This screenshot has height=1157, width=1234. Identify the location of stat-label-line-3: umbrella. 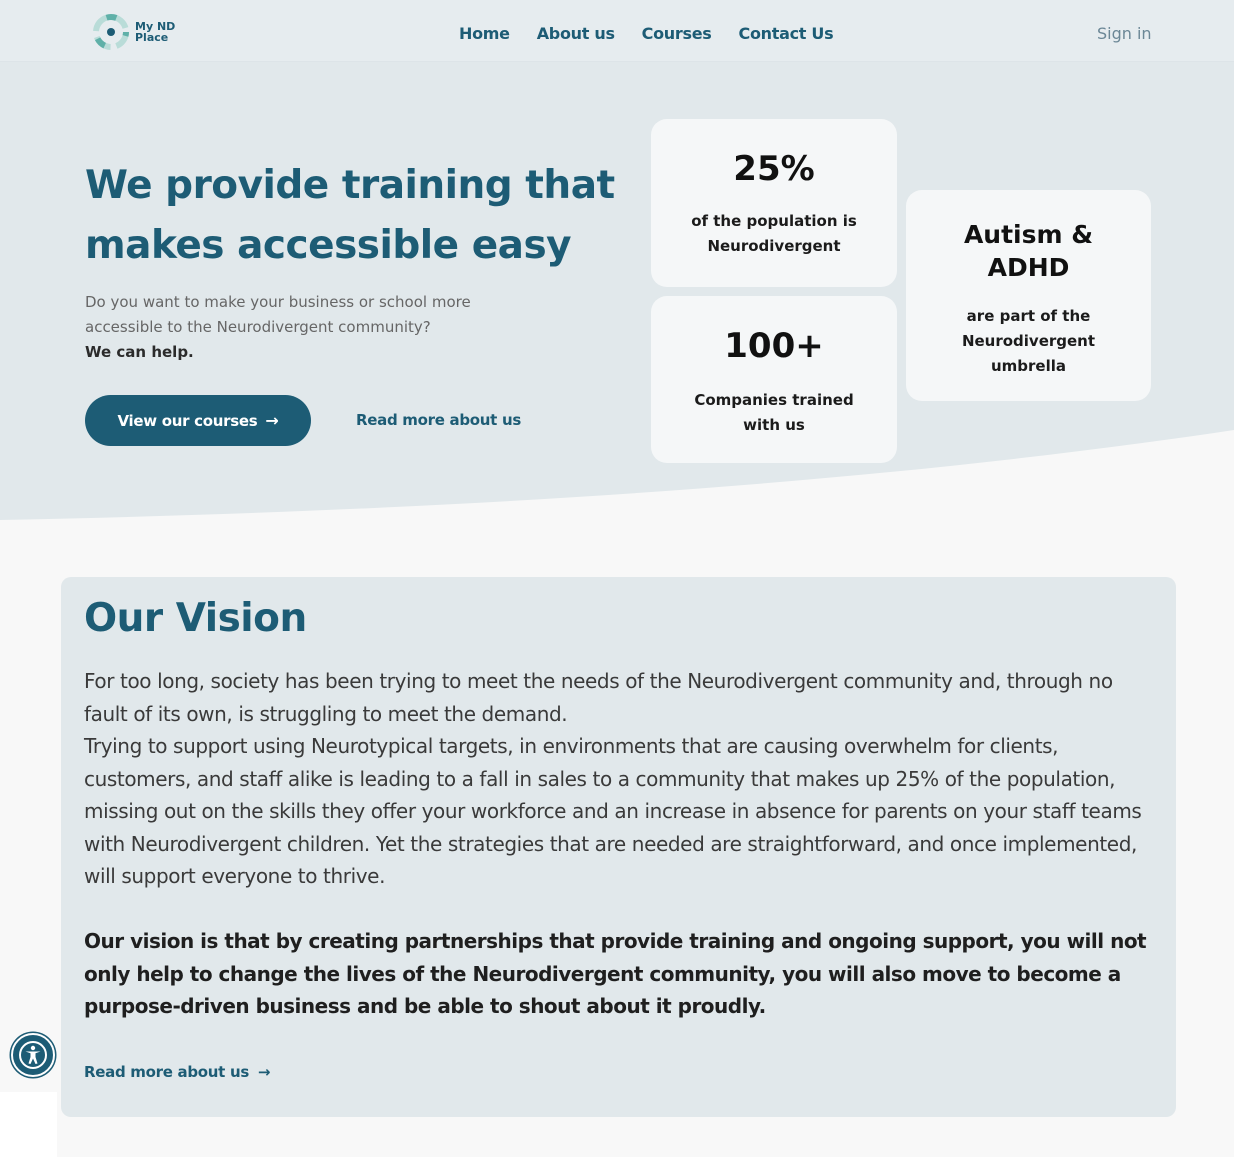
(1028, 366).